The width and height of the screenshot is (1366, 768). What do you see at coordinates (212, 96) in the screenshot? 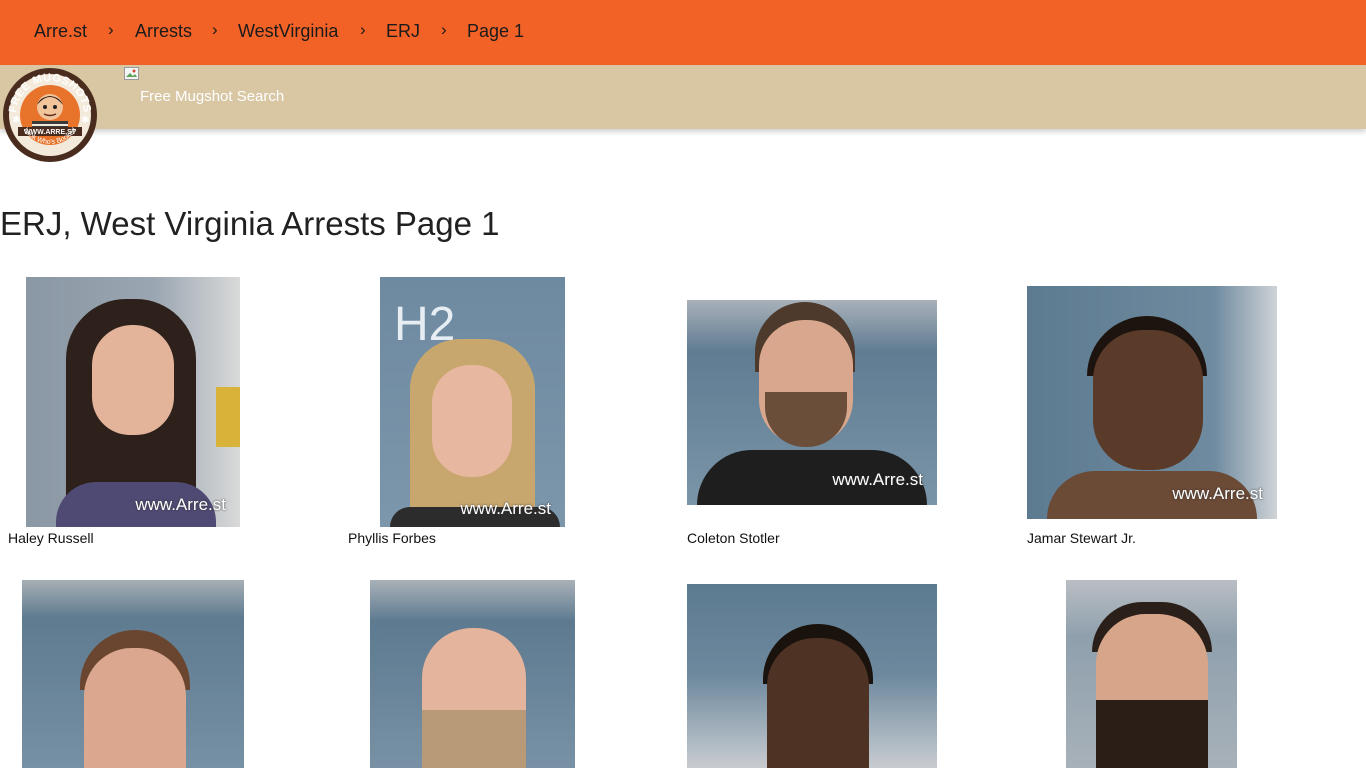
I see `free-mugshot-search-link: Free Mugshot Search` at bounding box center [212, 96].